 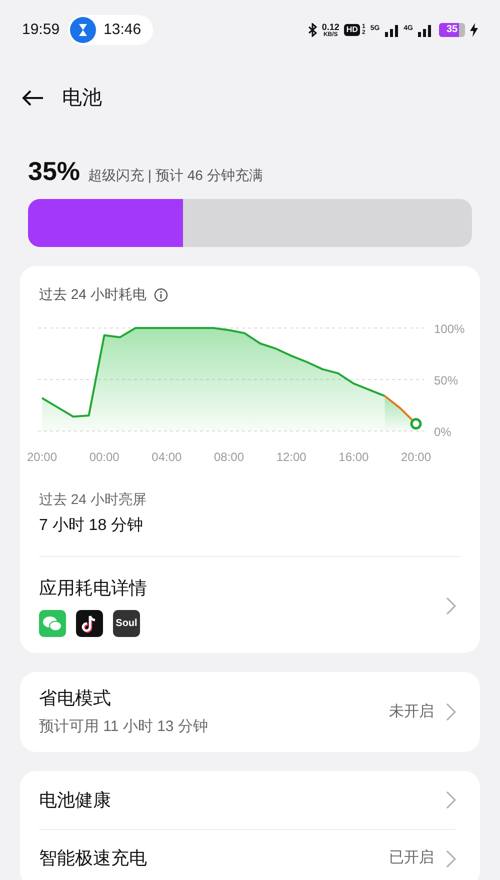 I want to click on row-value: 未开启, so click(x=411, y=712).